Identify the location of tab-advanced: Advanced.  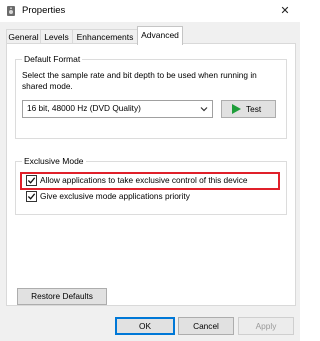
(160, 35).